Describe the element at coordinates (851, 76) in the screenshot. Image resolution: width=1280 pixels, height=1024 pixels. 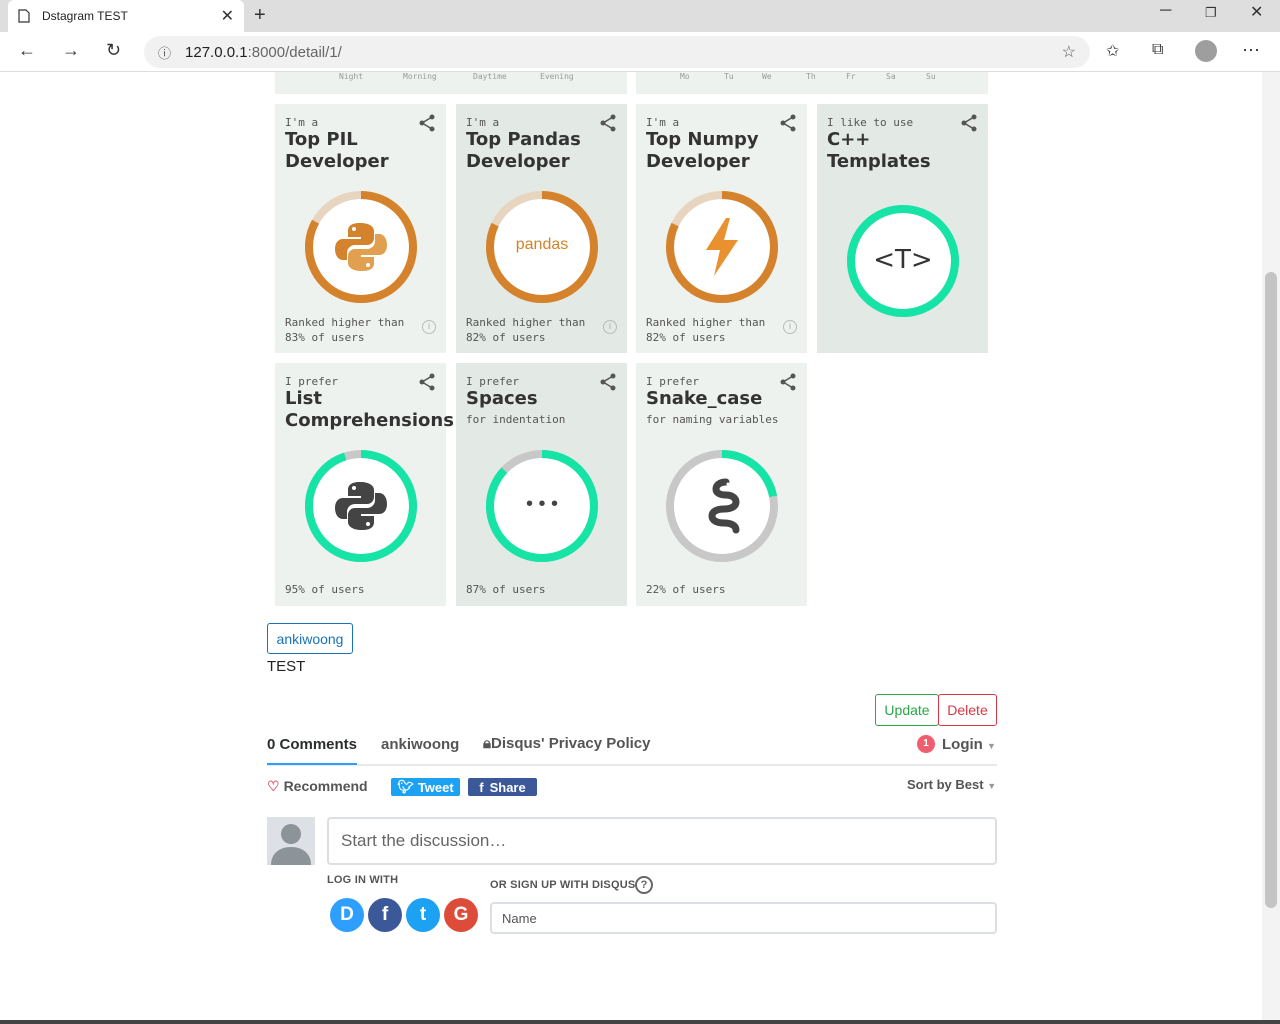
I see `chart-label: Fr` at that location.